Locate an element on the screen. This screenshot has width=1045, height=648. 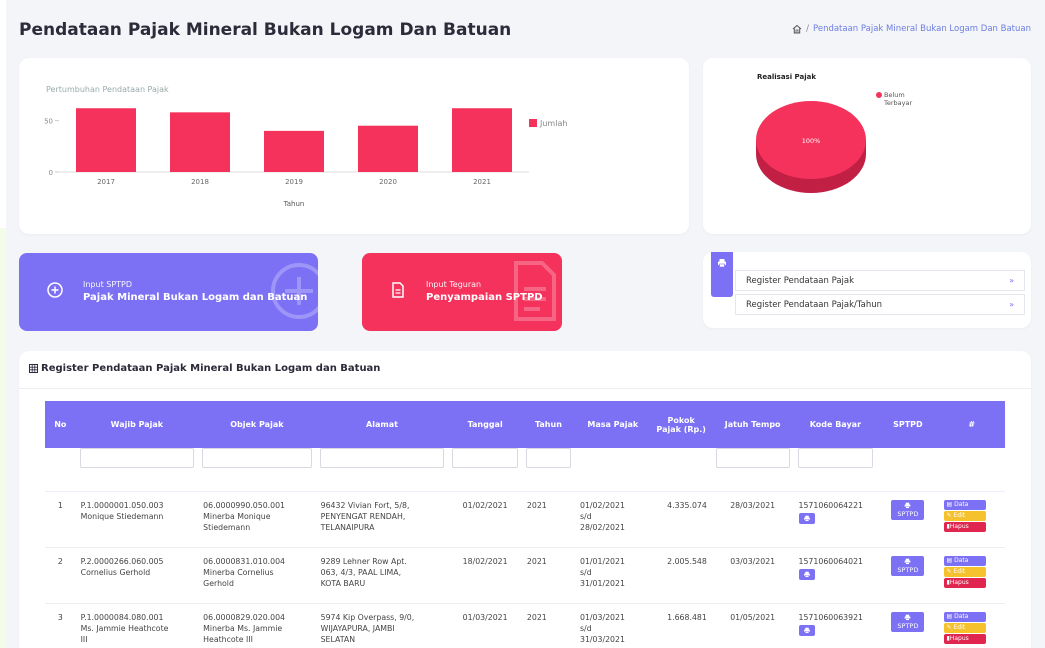
cell-pokok: 1.668.481 is located at coordinates (687, 617).